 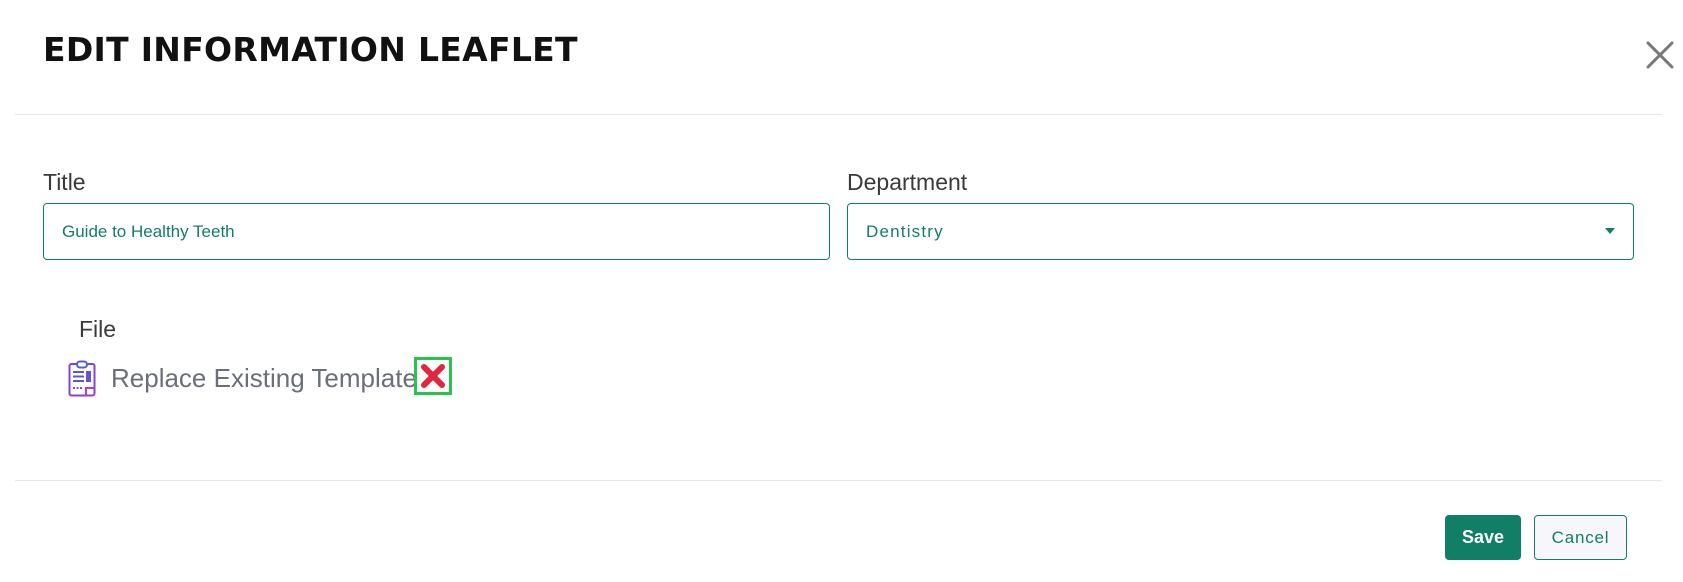 I want to click on title-label: Title, so click(x=64, y=182).